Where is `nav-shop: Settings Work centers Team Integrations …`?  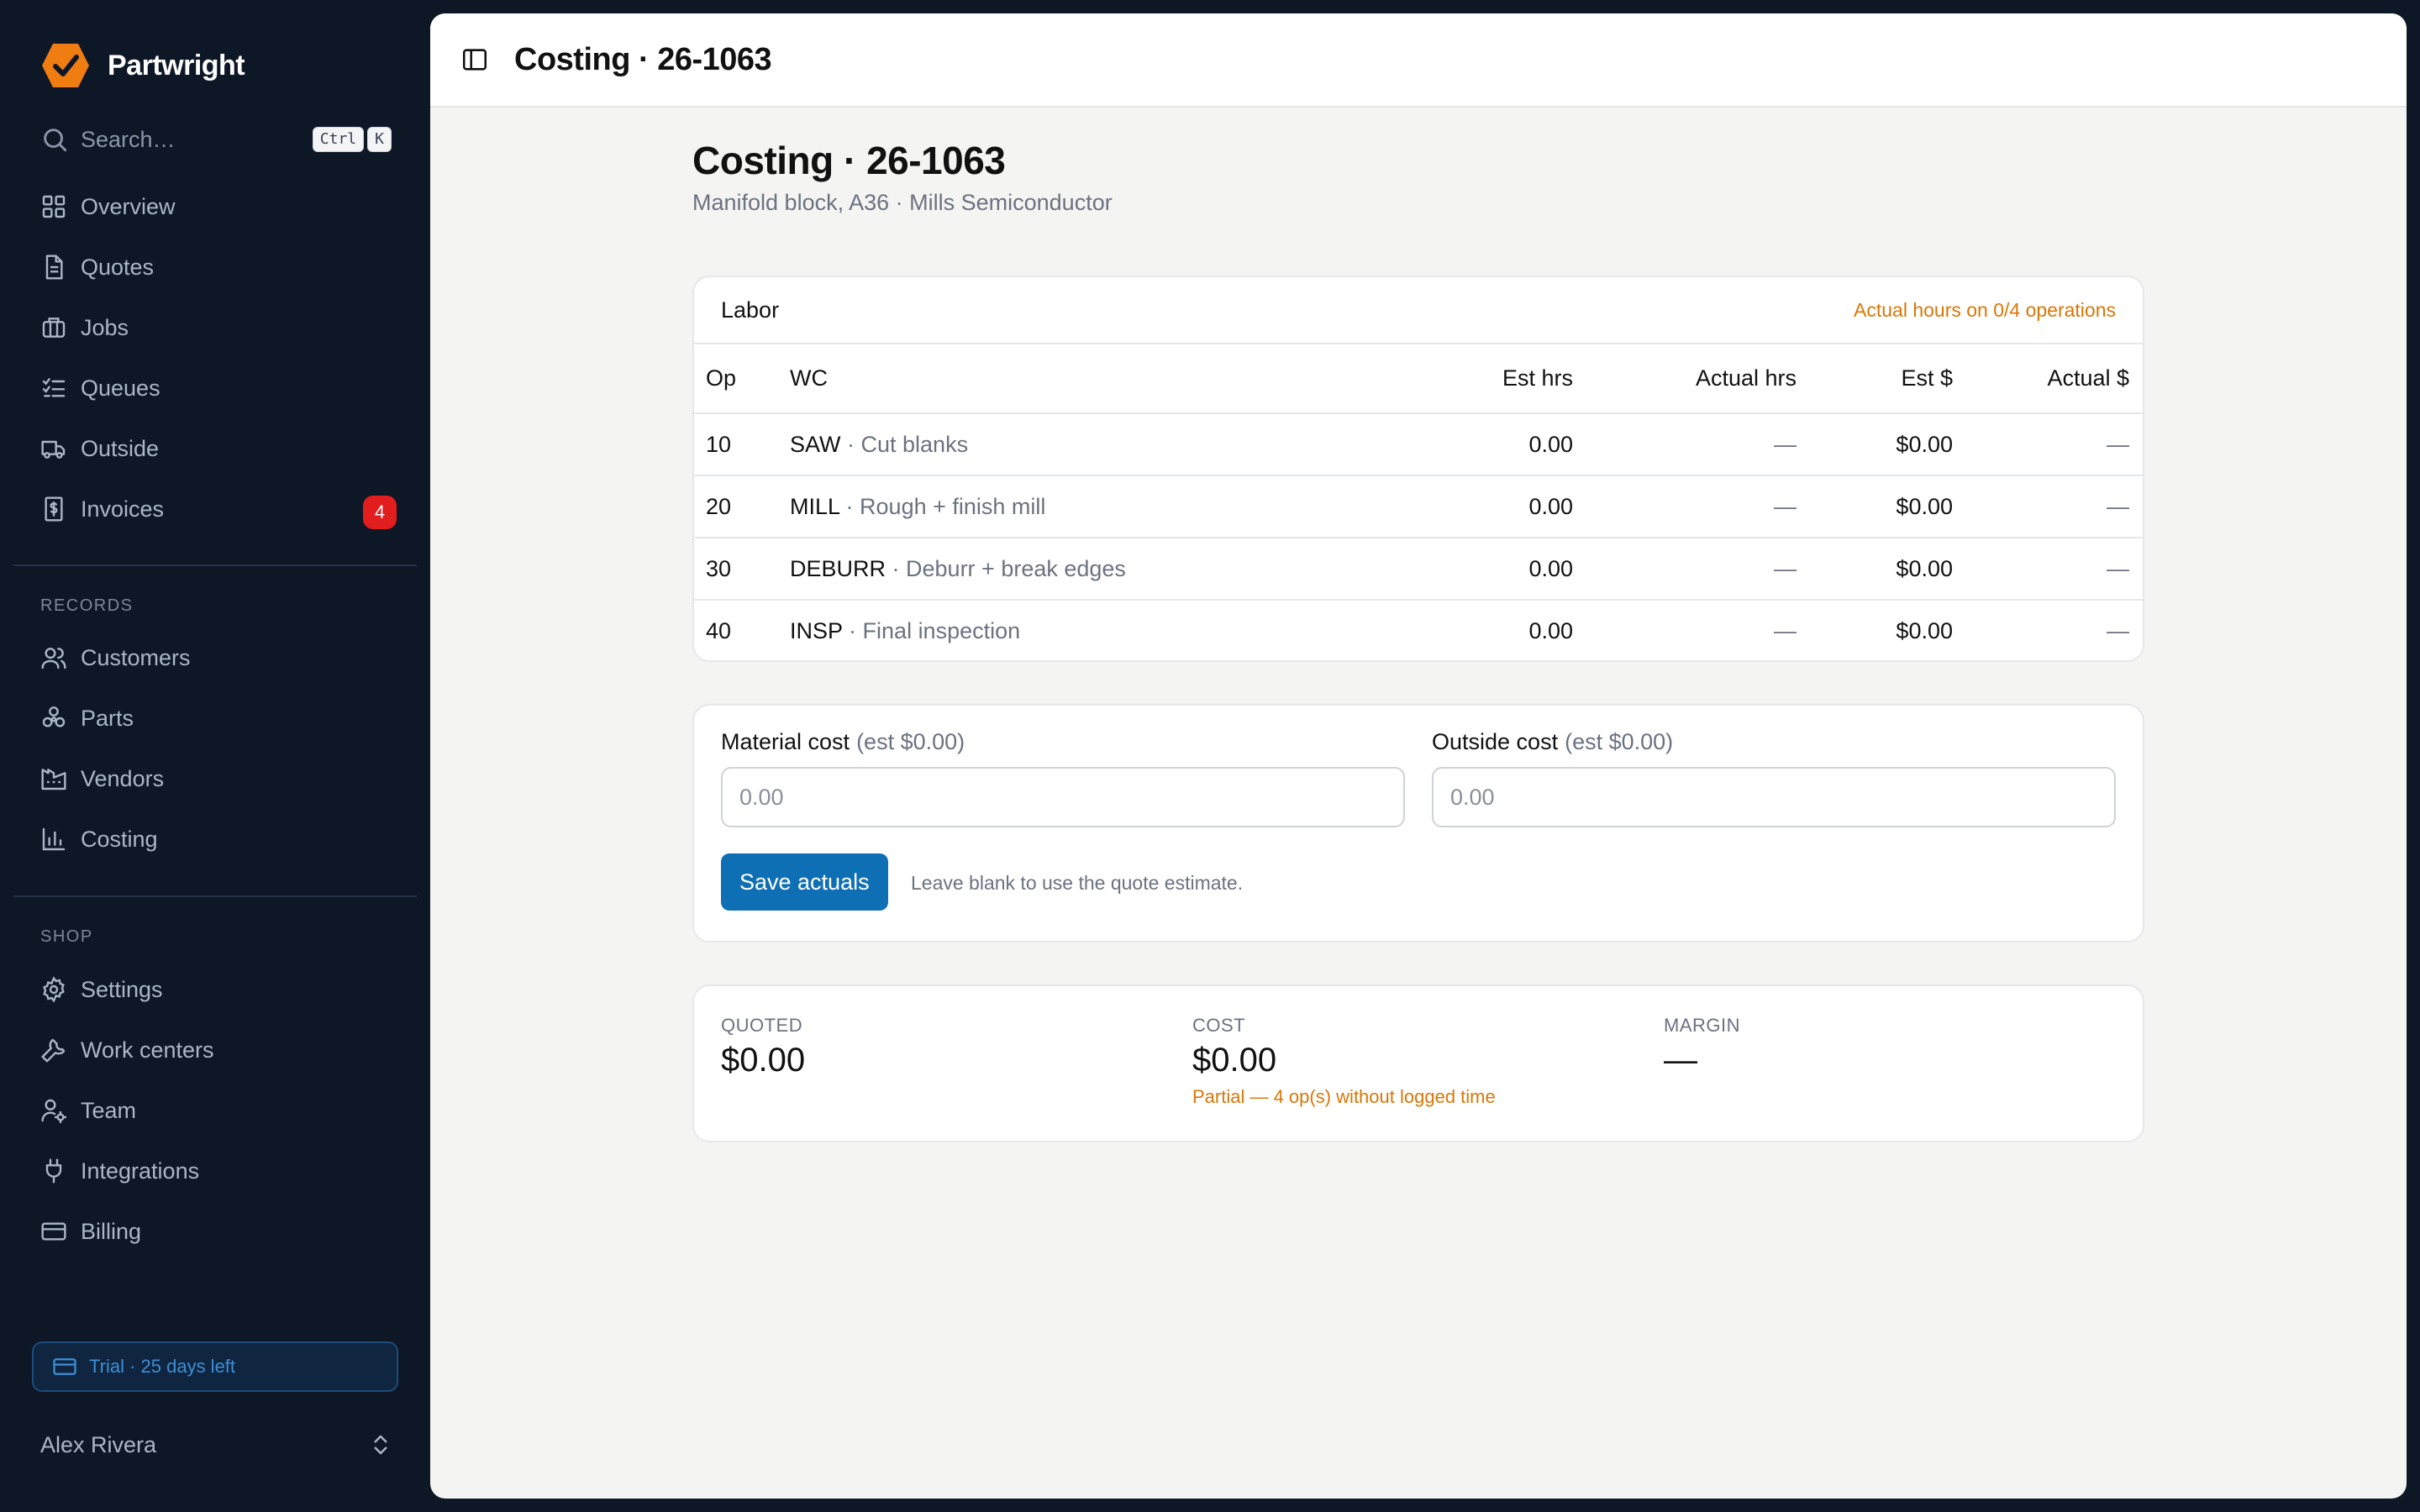 nav-shop: Settings Work centers Team Integrations … is located at coordinates (215, 1110).